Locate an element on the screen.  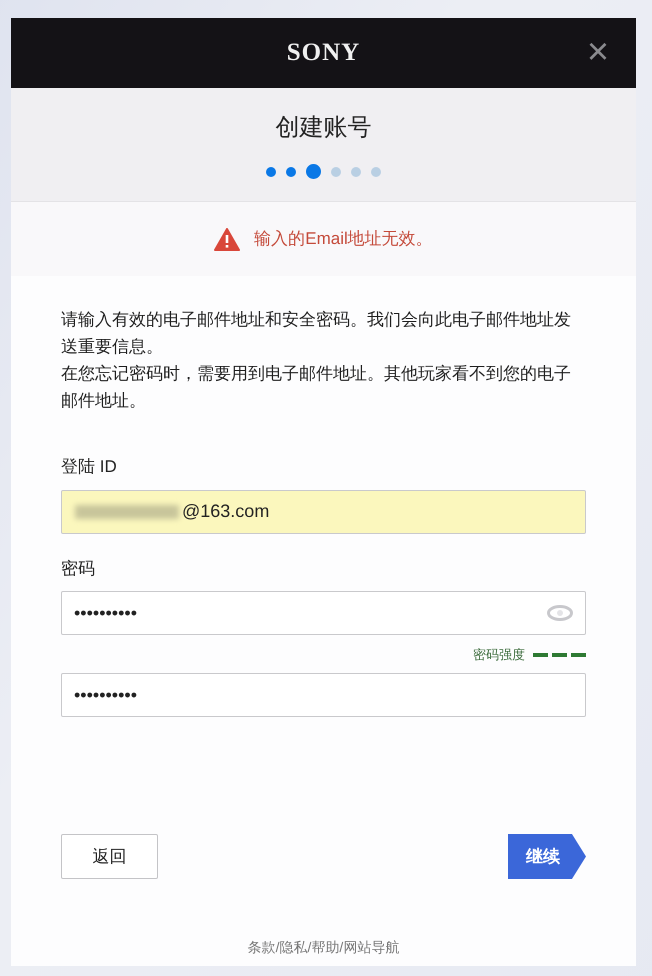
password-field: •••••••••• is located at coordinates (323, 613).